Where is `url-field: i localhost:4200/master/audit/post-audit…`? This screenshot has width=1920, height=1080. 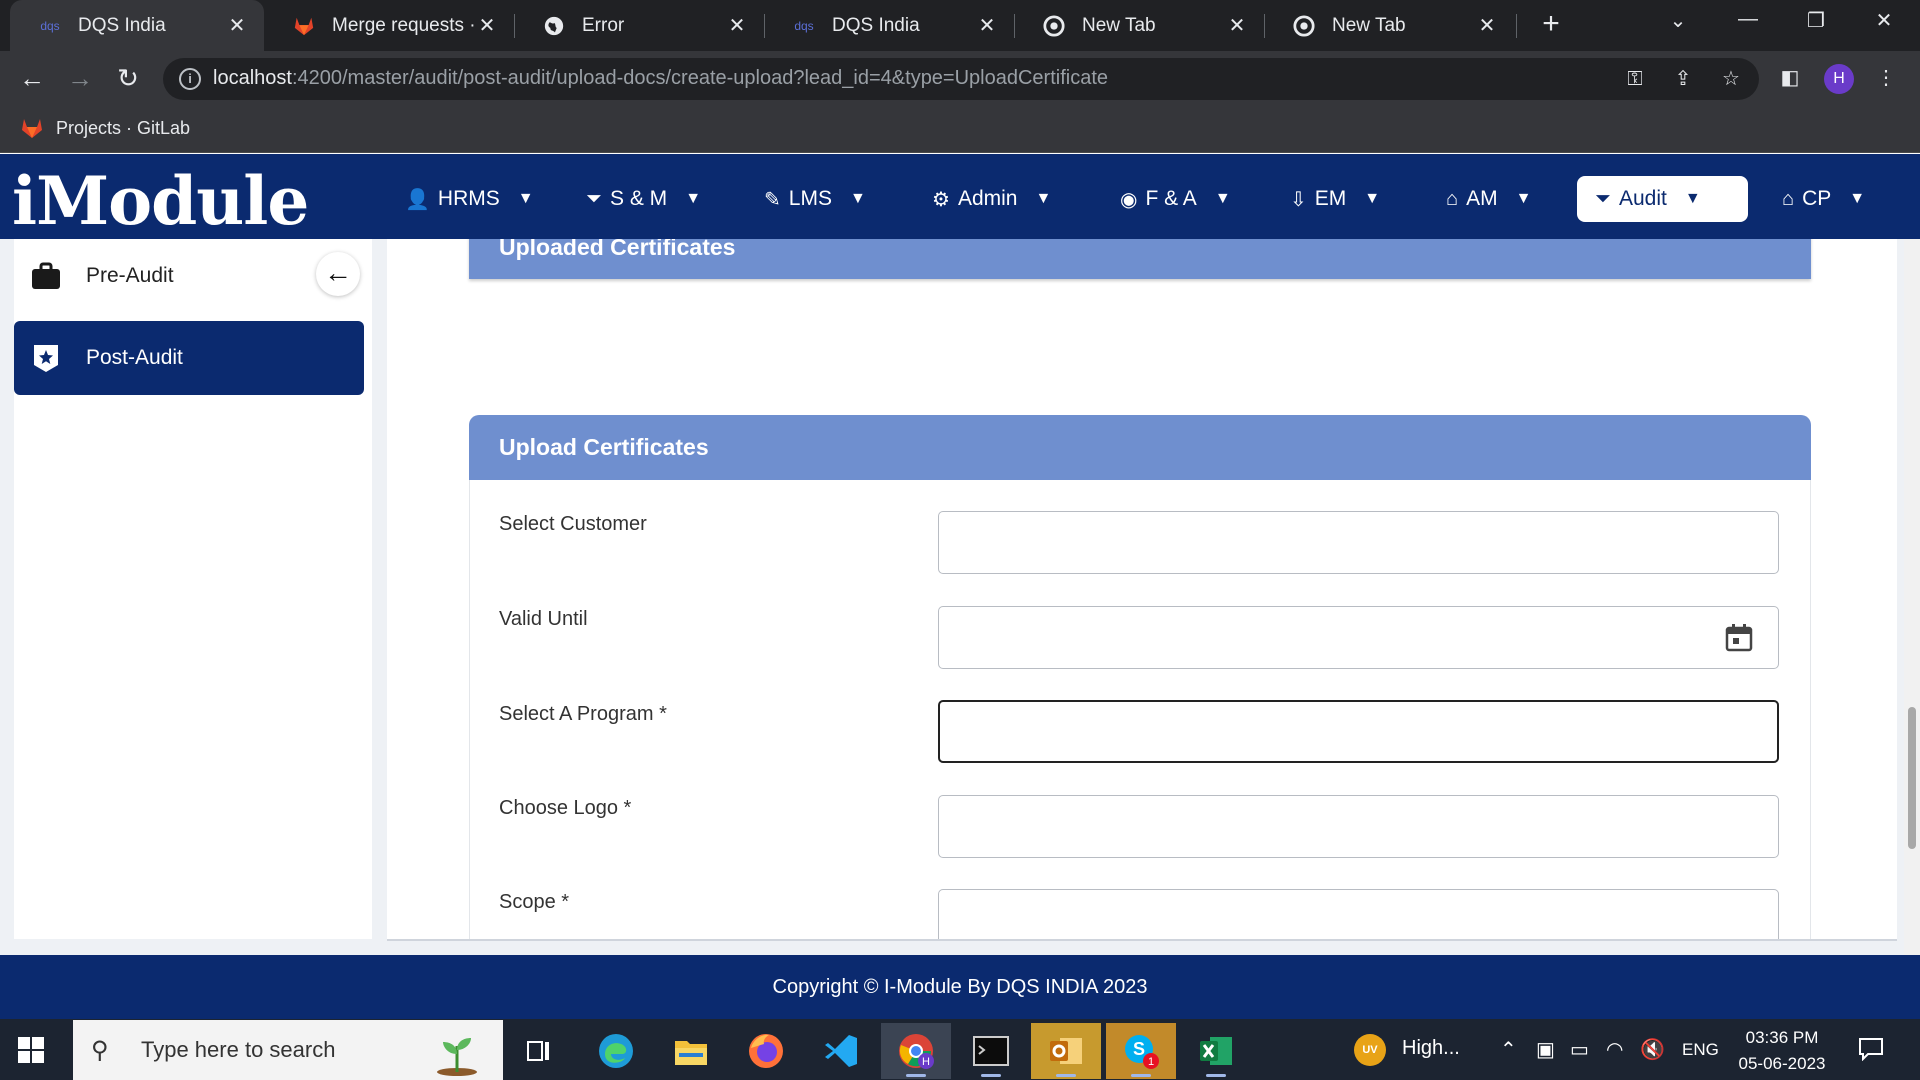 url-field: i localhost:4200/master/audit/post-audit… is located at coordinates (961, 79).